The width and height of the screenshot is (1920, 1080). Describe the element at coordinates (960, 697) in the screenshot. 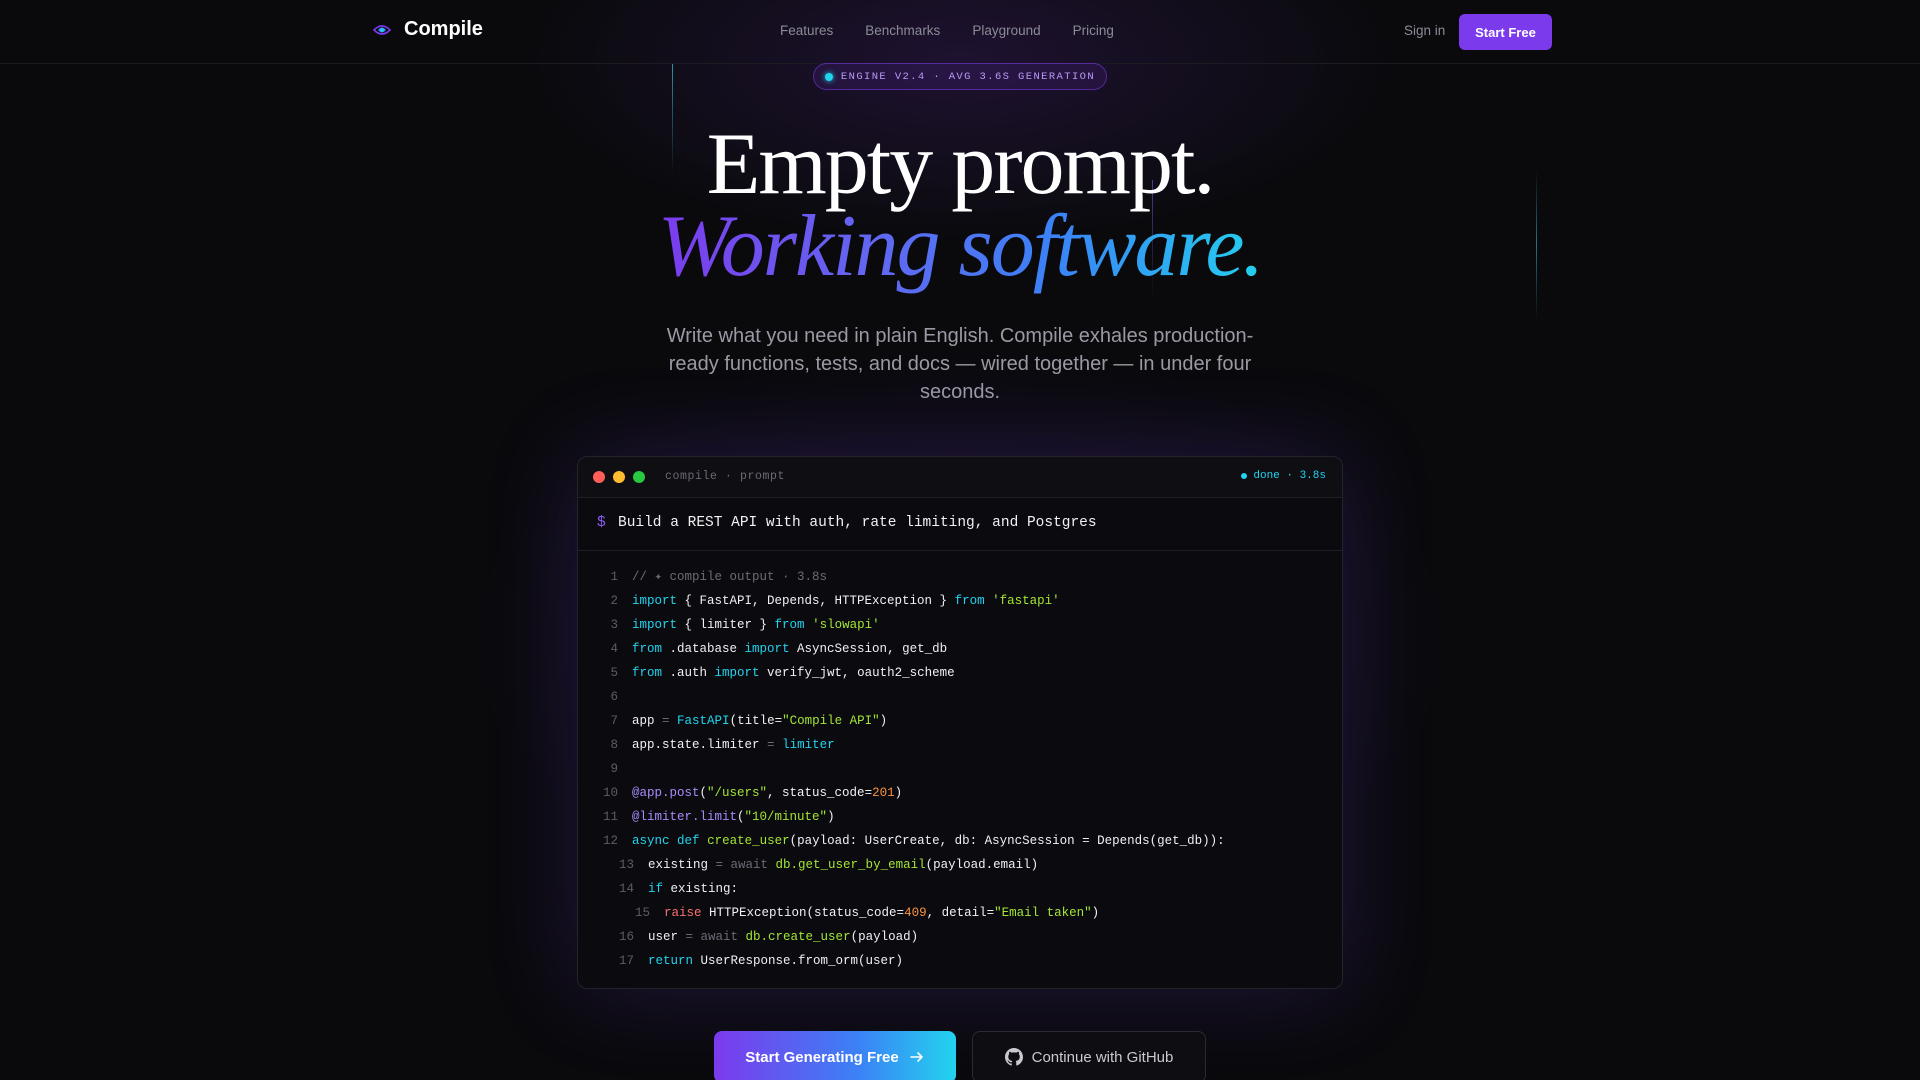

I see `code-line: 6` at that location.